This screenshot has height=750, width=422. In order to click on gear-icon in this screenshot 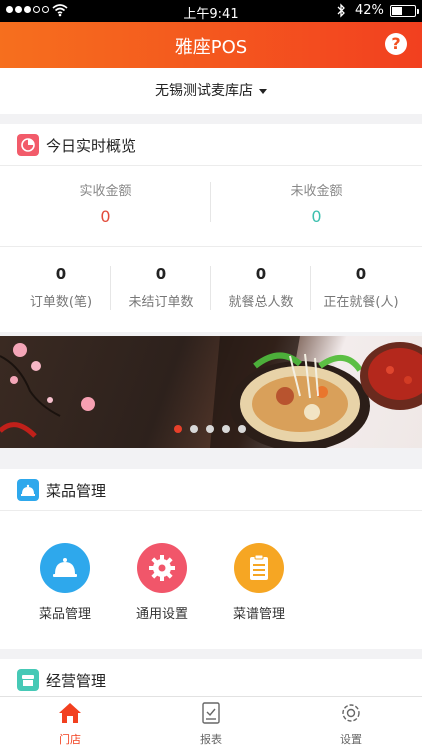, I will do `click(162, 568)`.